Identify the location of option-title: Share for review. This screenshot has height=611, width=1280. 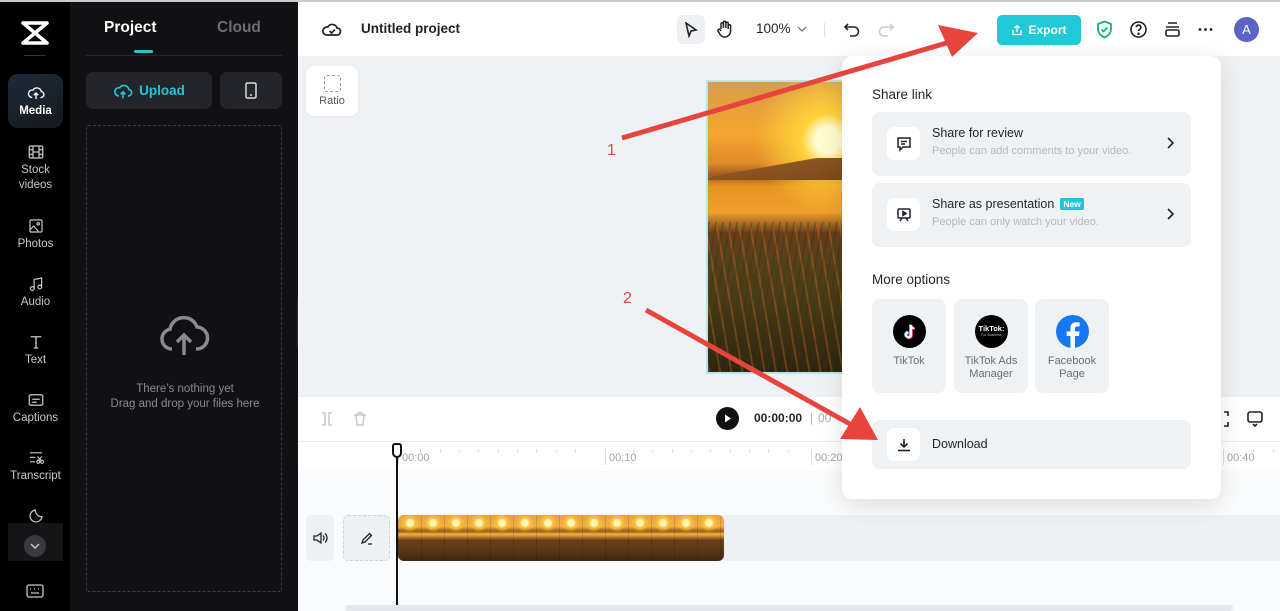
(978, 133).